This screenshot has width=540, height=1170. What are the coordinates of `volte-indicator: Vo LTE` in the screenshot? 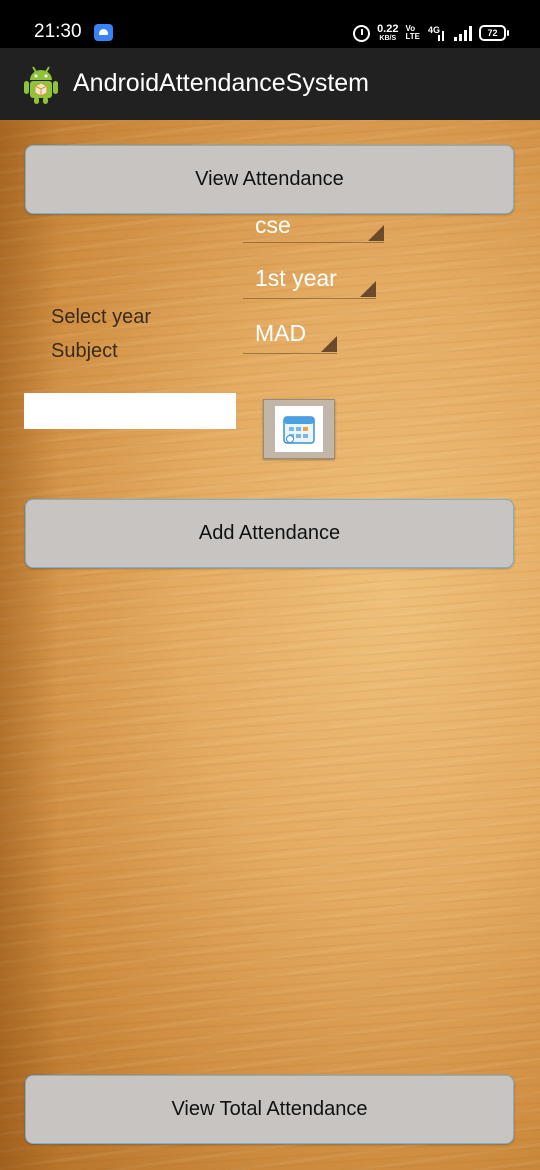 It's located at (412, 33).